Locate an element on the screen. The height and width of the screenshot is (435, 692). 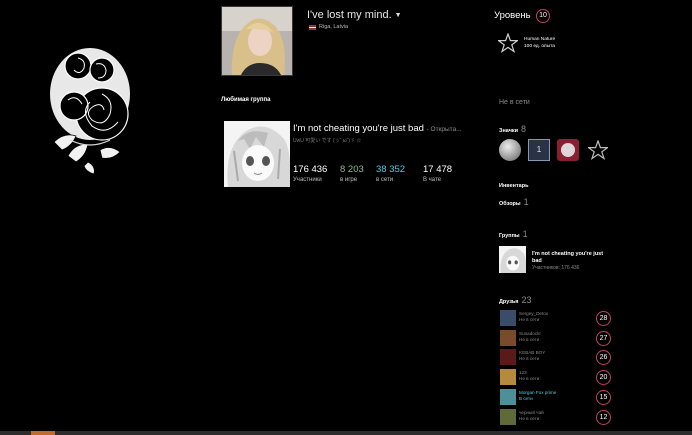
friend-name: черный чай is located at coordinates (531, 412).